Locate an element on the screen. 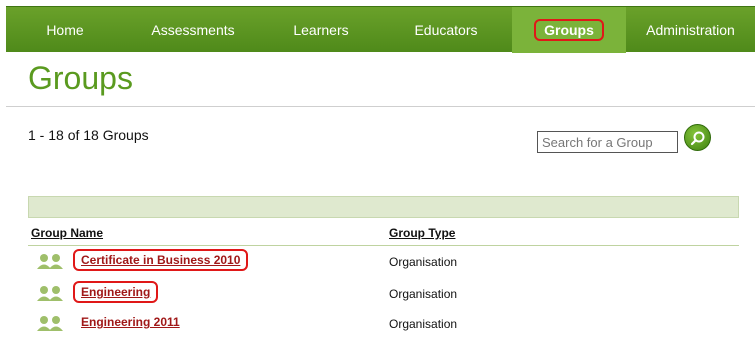 This screenshot has height=338, width=755. title-divider is located at coordinates (380, 106).